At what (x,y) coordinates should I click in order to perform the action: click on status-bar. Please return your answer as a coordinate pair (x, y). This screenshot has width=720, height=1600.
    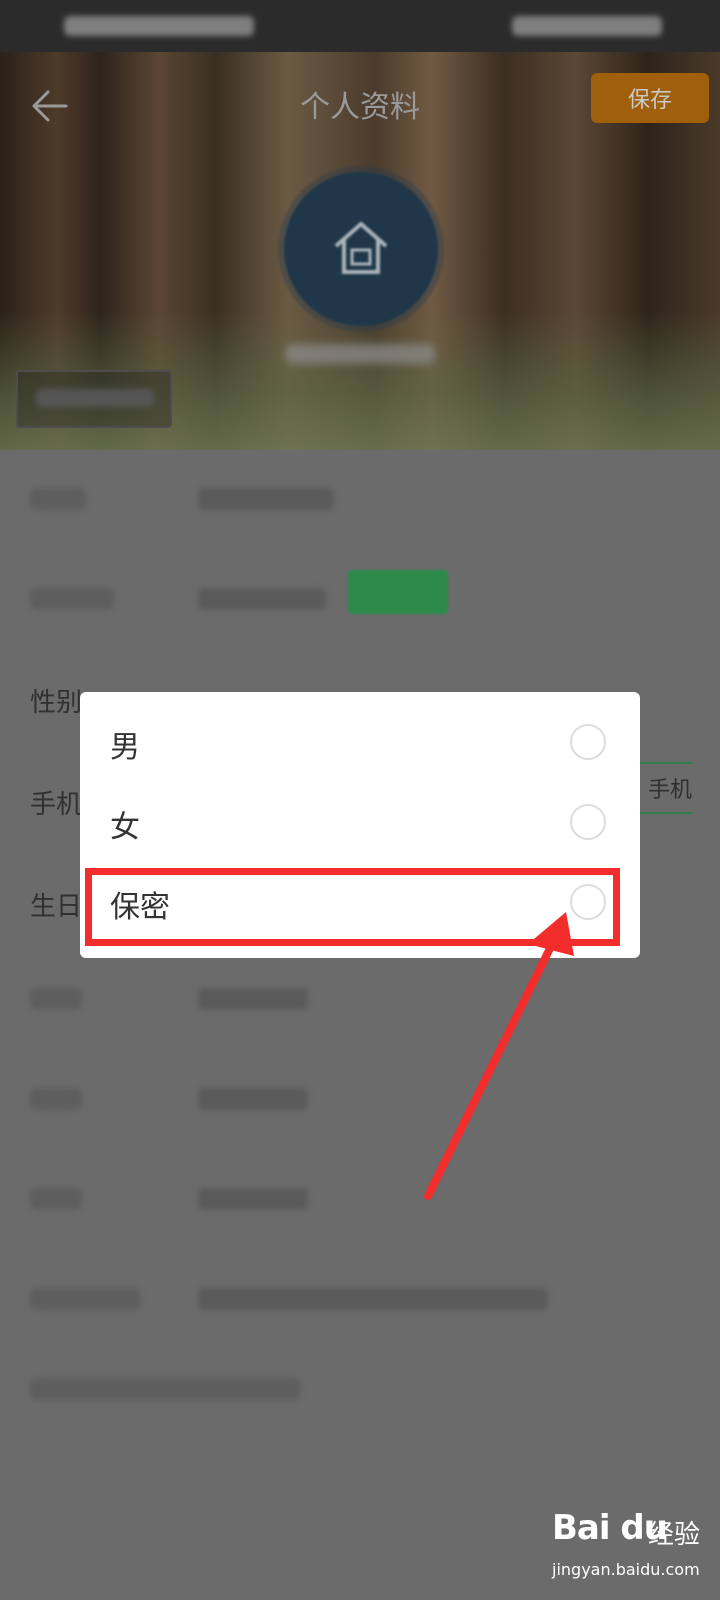
    Looking at the image, I should click on (360, 26).